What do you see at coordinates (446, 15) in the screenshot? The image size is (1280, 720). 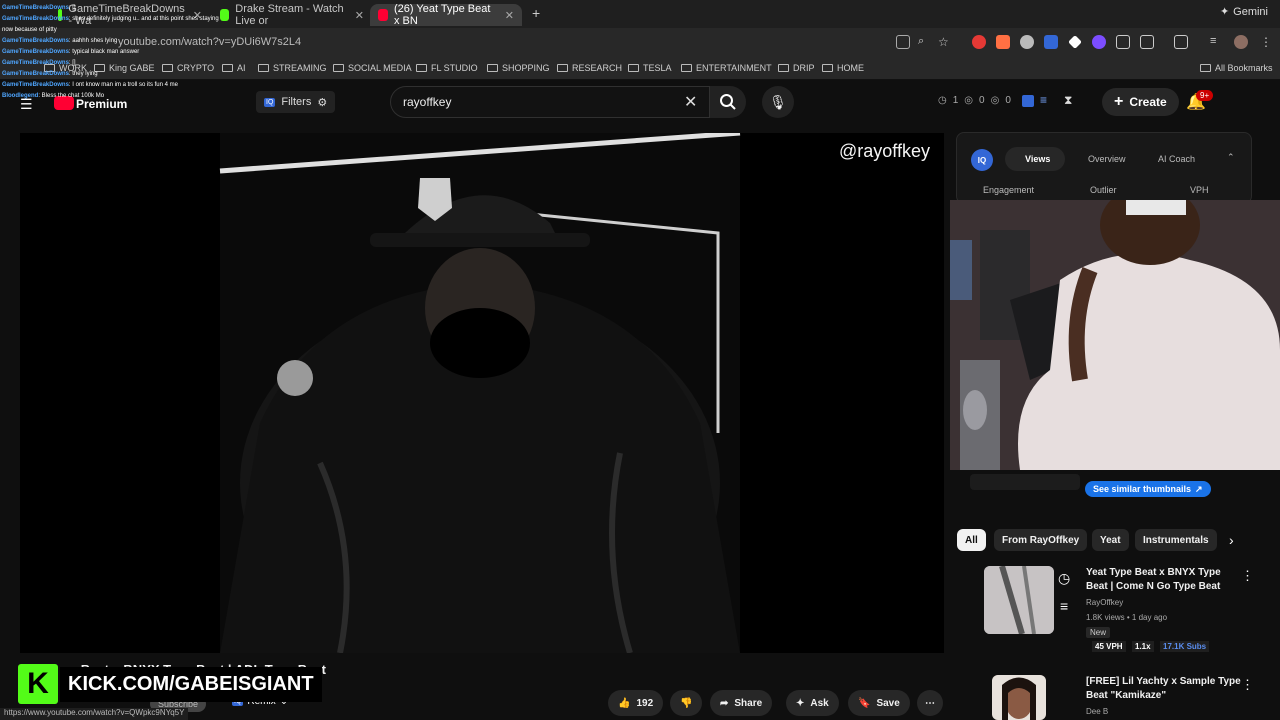 I see `browser-tab-active: (26) Yeat Type Beat x BN ✕` at bounding box center [446, 15].